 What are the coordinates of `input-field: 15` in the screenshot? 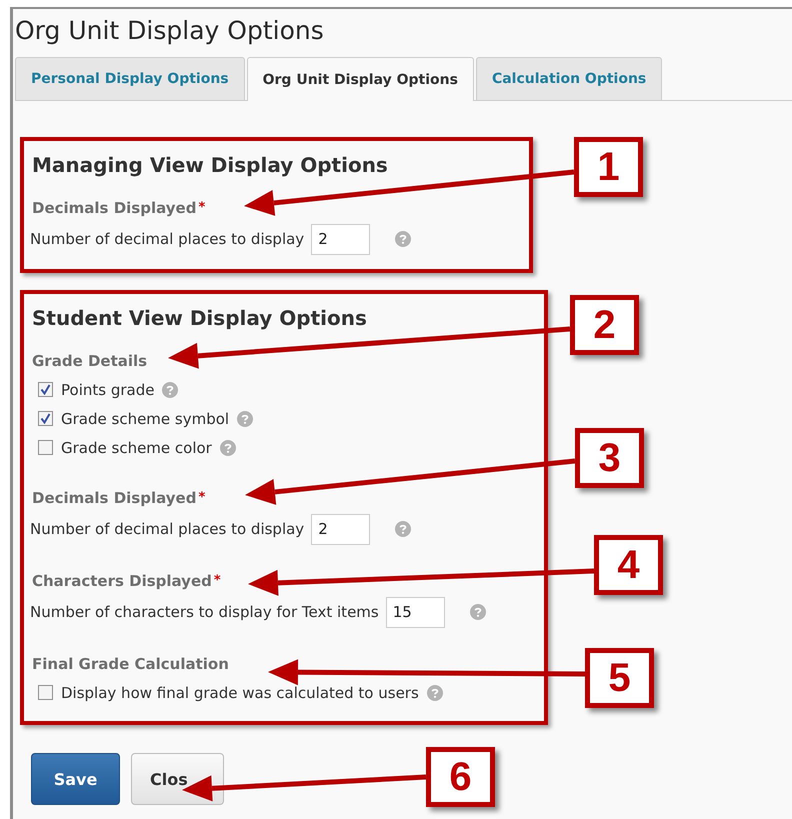 It's located at (415, 612).